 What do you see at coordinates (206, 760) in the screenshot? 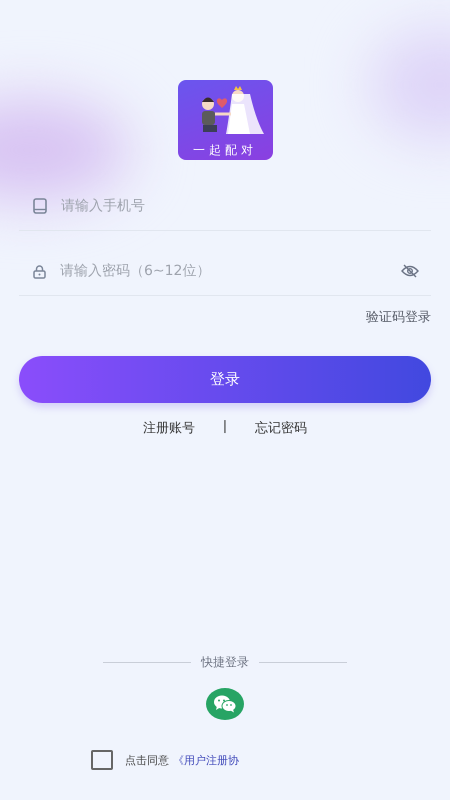
I see `user-agreement-link: 《用户注册协` at bounding box center [206, 760].